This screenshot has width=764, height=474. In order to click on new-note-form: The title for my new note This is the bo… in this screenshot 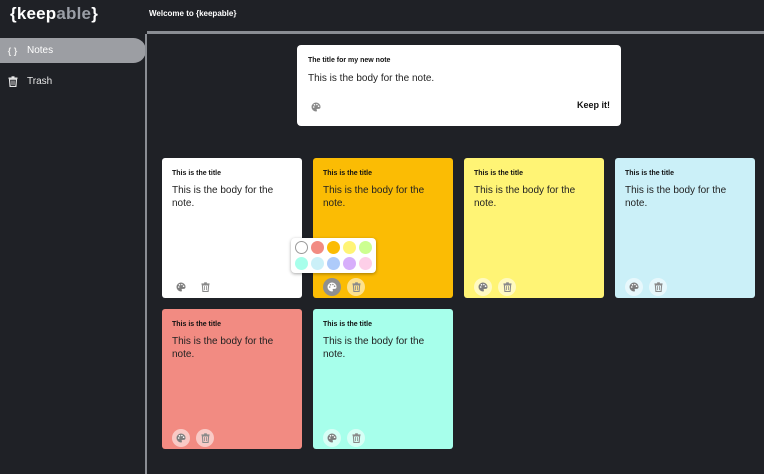, I will do `click(459, 85)`.